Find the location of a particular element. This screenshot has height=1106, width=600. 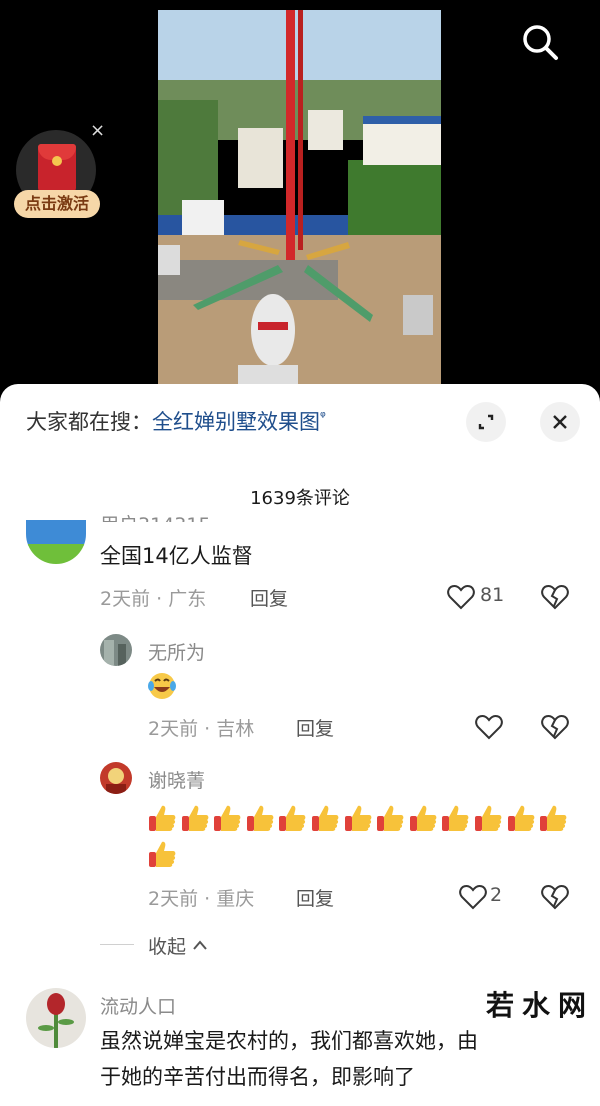

red-packet-widget: 点击激活 is located at coordinates (57, 178).